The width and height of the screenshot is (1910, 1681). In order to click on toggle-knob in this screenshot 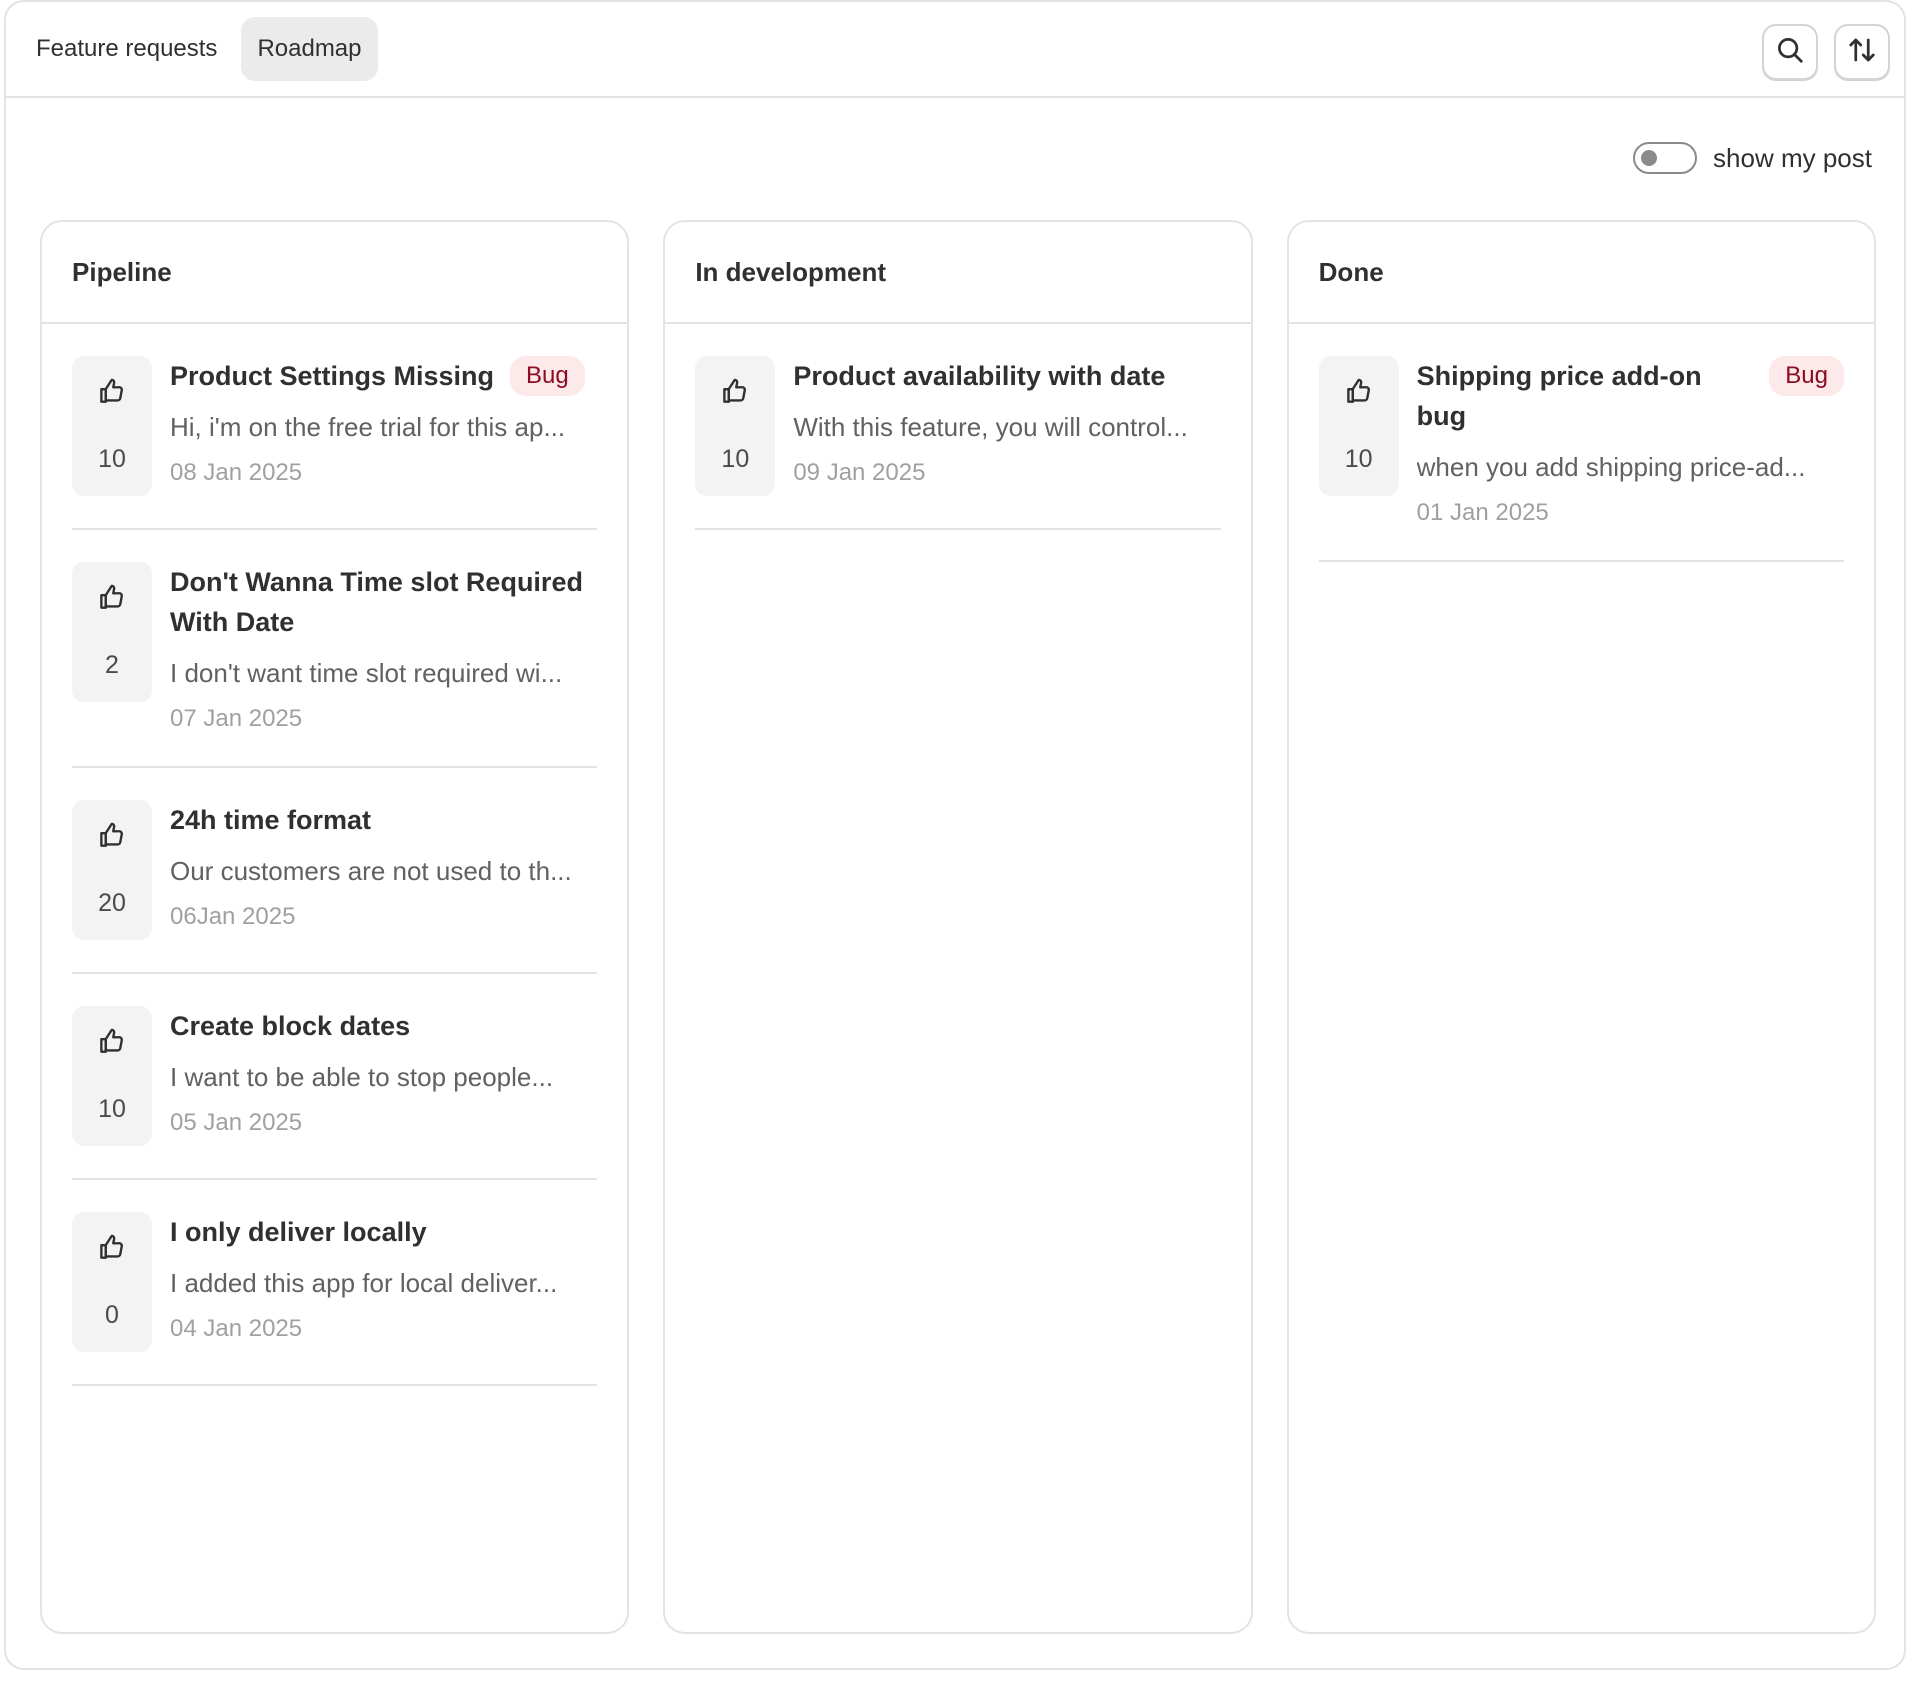, I will do `click(1649, 158)`.